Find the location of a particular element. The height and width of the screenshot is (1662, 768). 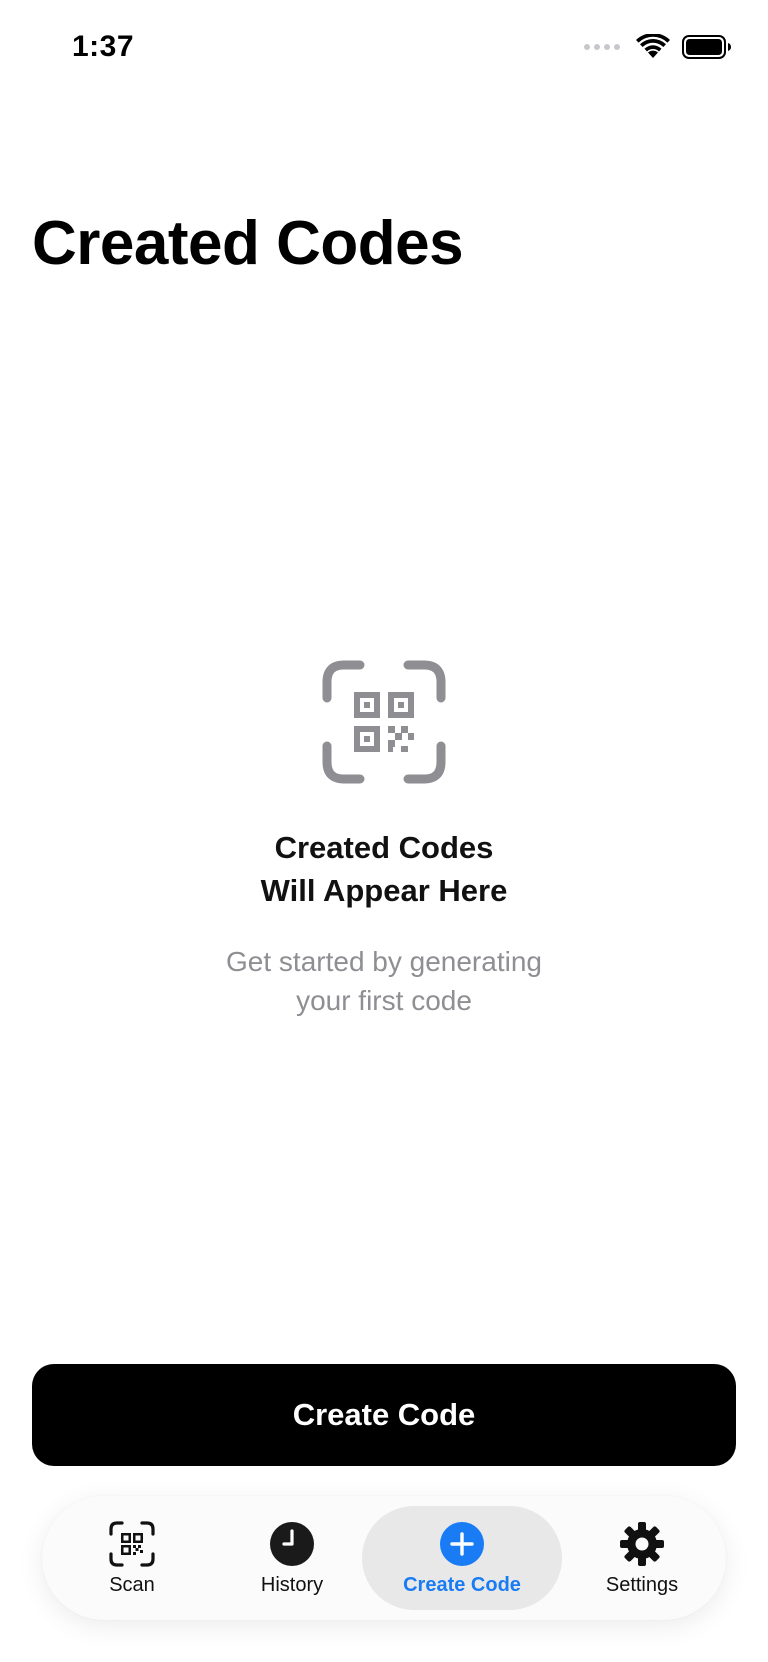

tab-scan: Scan is located at coordinates (132, 1558).